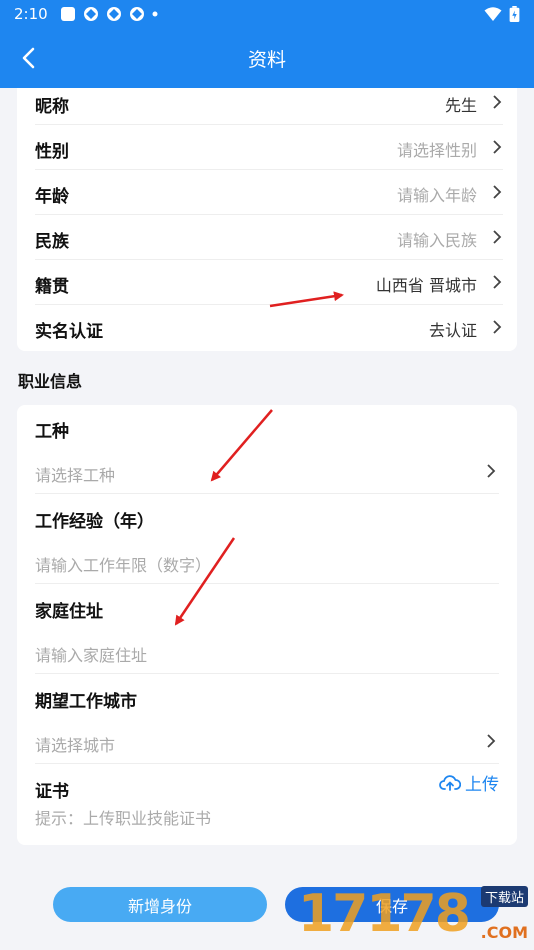 The height and width of the screenshot is (950, 534). I want to click on row-value: 请选择性别, so click(436, 150).